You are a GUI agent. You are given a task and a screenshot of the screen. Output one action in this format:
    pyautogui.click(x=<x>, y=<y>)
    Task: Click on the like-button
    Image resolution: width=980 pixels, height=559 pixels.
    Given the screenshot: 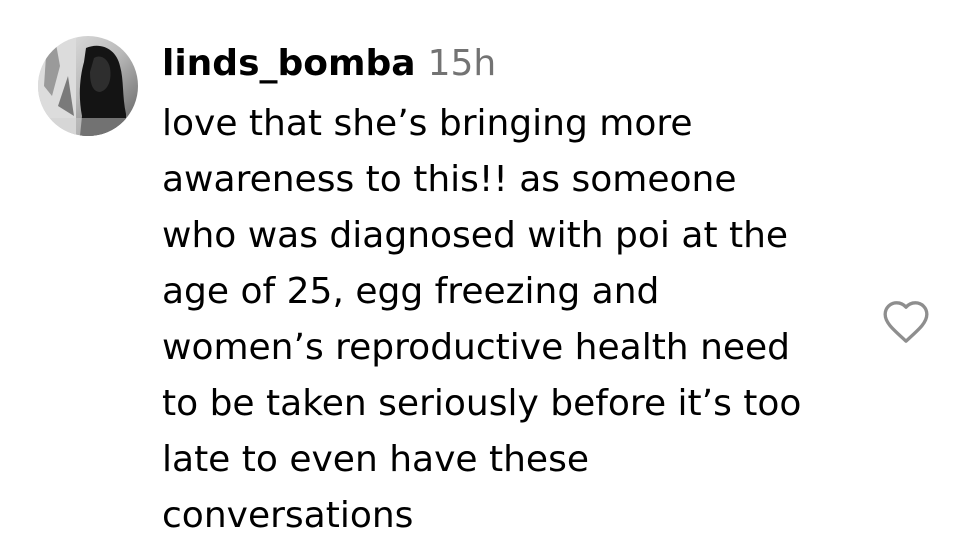 What is the action you would take?
    pyautogui.click(x=906, y=322)
    